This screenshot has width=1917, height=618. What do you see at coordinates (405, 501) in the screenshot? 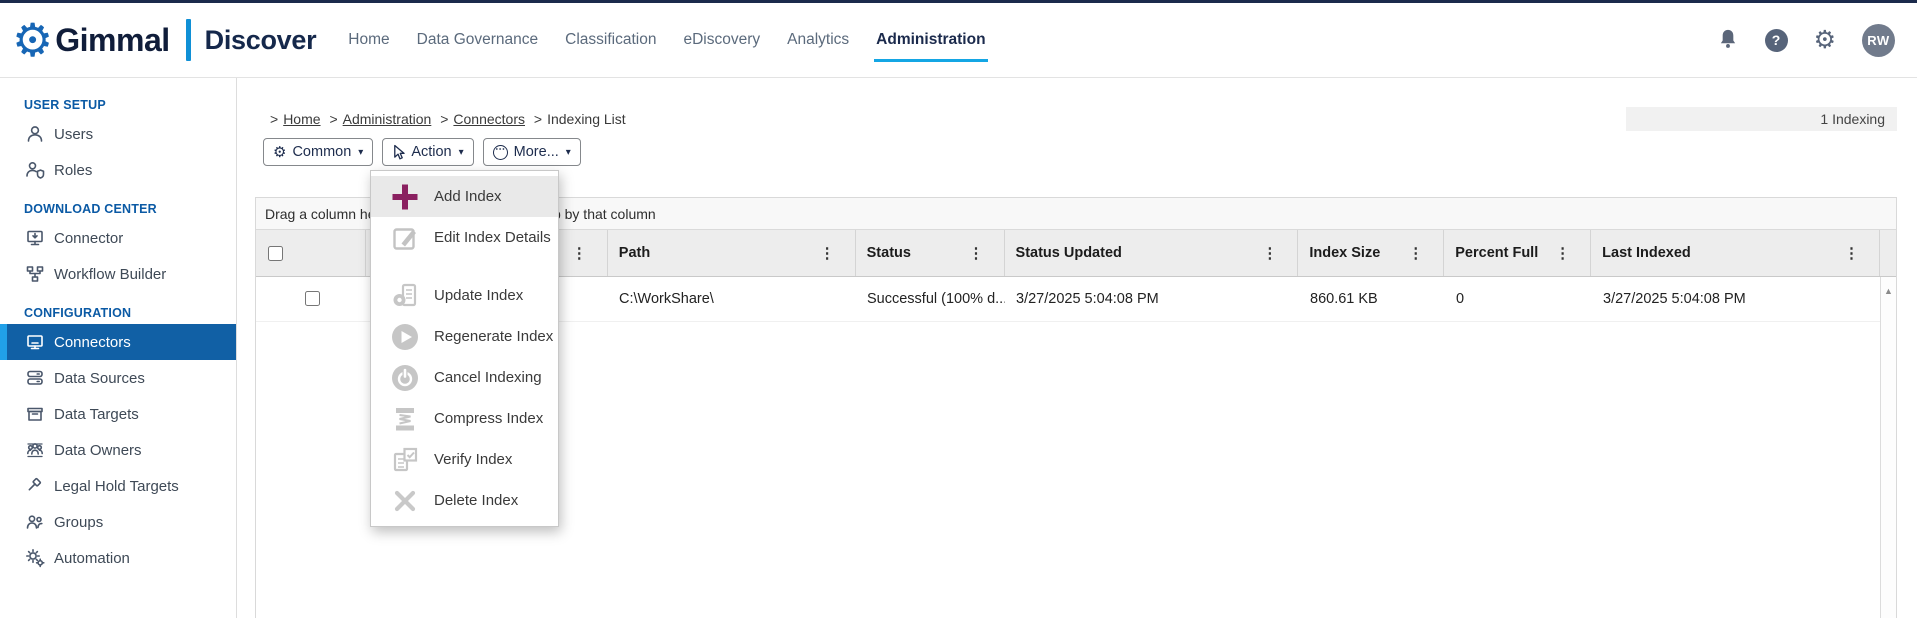
I see `x-icon` at bounding box center [405, 501].